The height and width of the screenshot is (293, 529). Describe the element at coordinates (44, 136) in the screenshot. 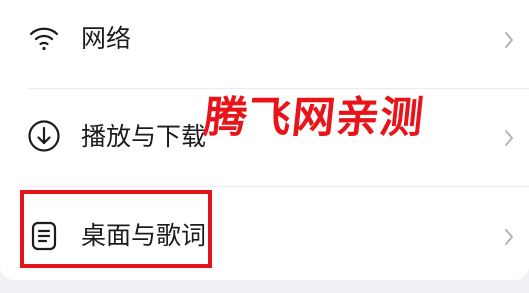

I see `download-circle-icon` at that location.